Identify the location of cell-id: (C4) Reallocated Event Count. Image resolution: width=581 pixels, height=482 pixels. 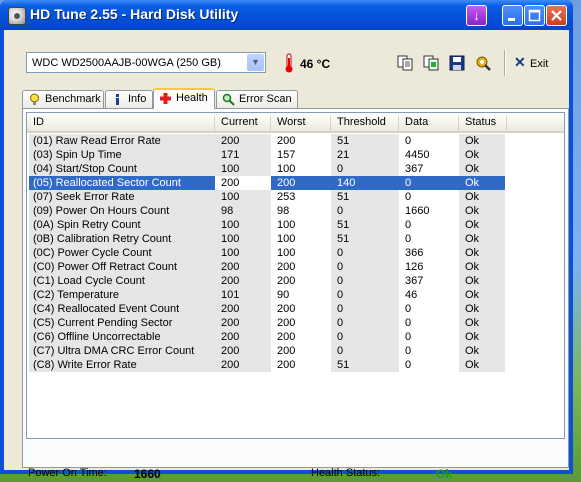
(122, 309).